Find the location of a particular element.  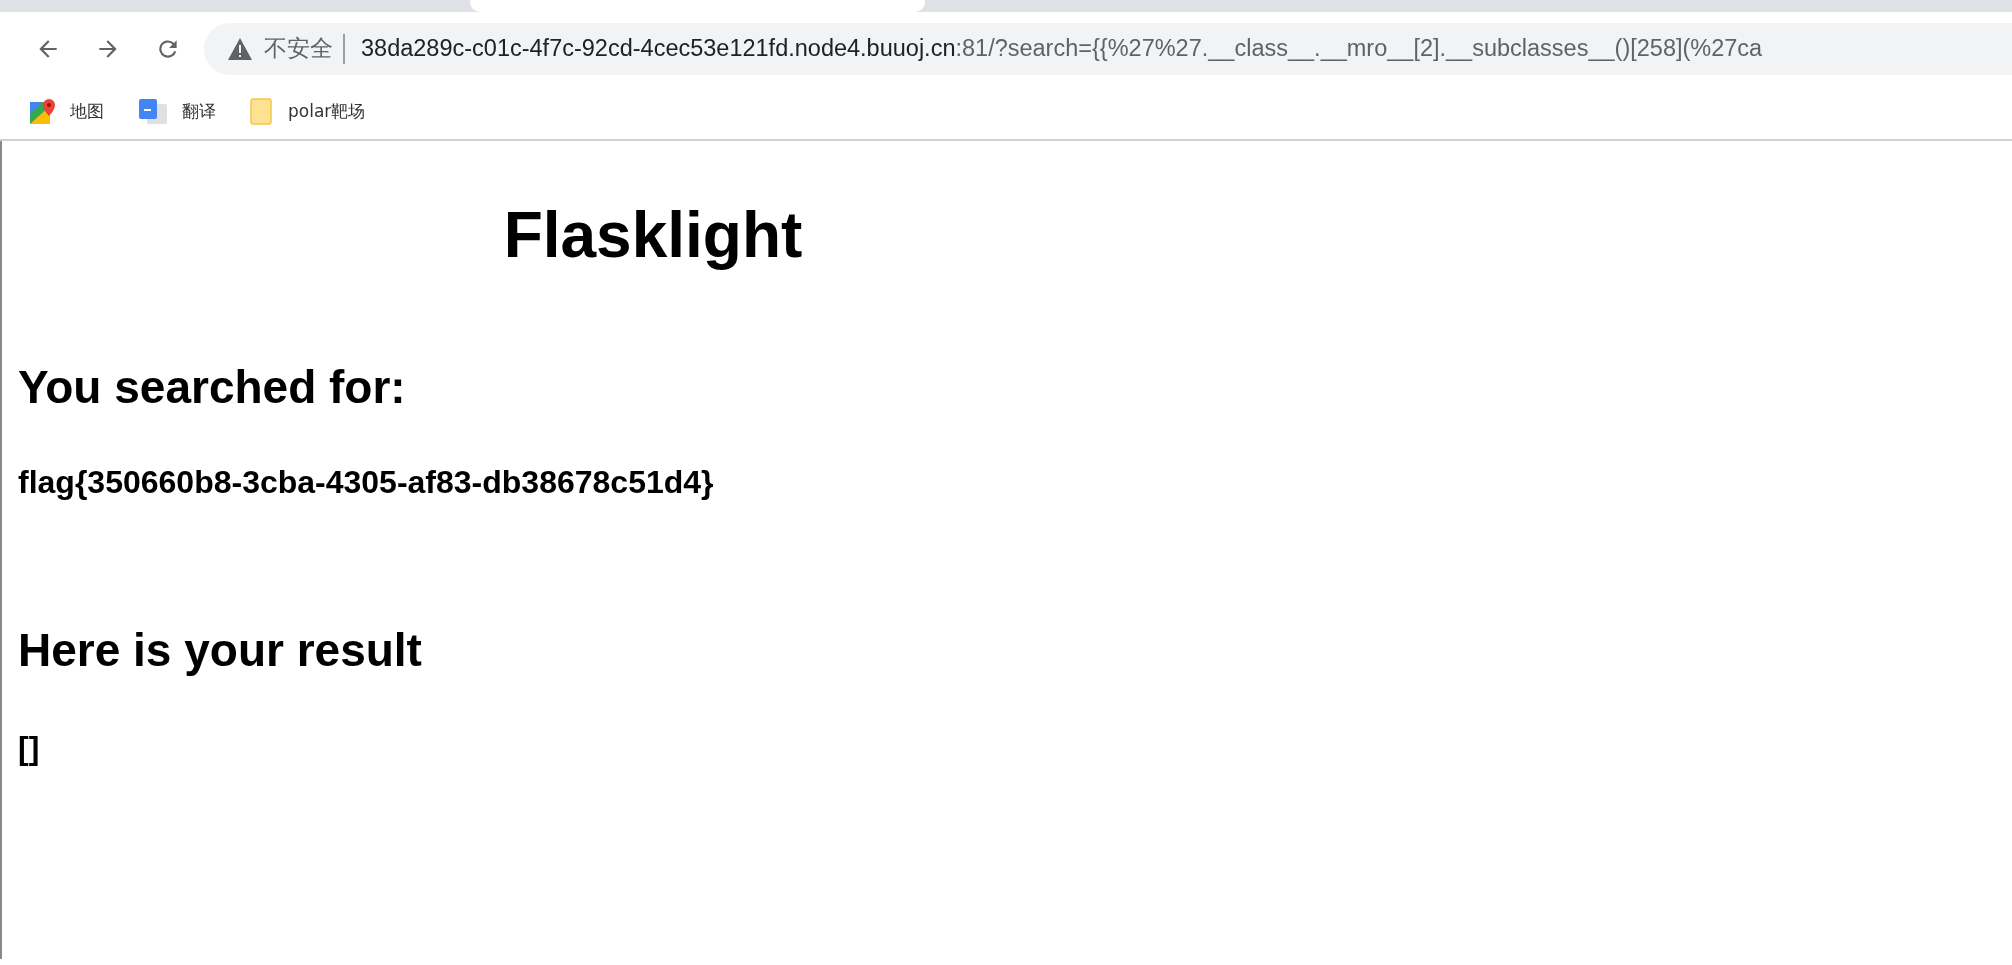

translate-icon is located at coordinates (153, 112).